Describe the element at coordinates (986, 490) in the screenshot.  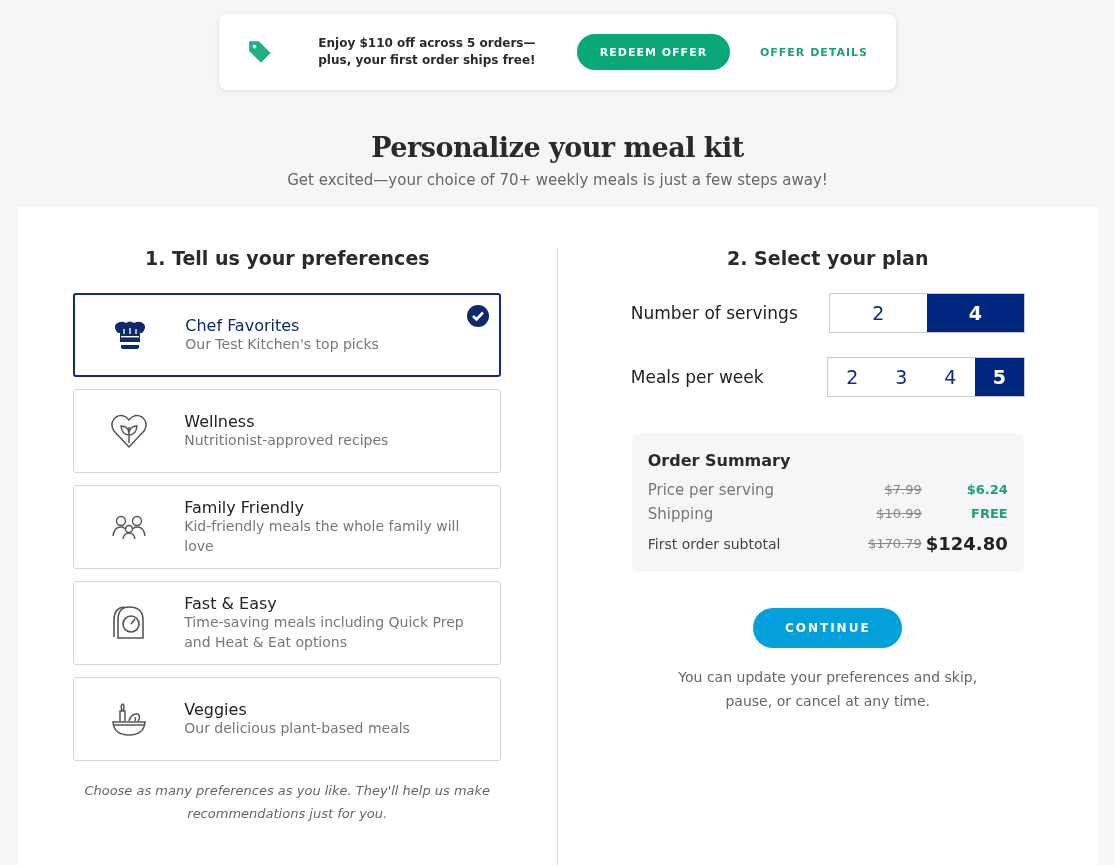
I see `discounted-price: $6.24` at that location.